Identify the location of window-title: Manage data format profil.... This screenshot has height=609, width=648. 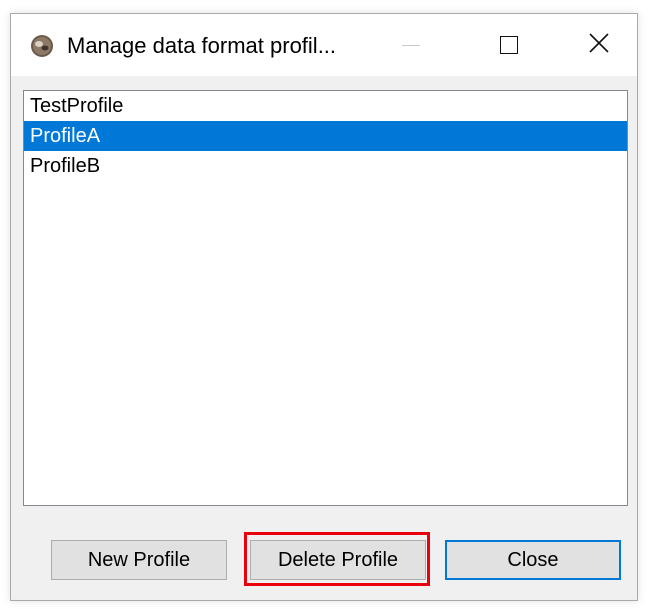
(202, 45).